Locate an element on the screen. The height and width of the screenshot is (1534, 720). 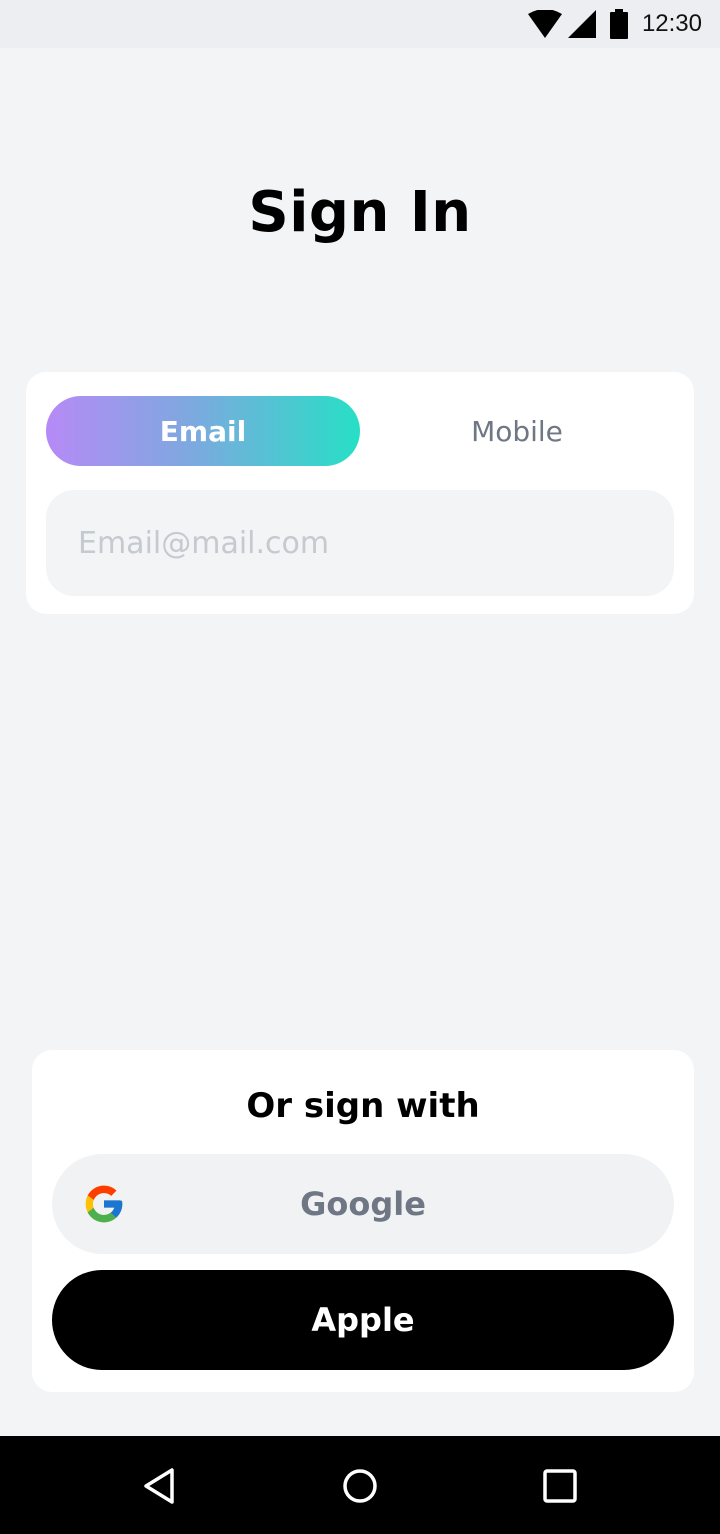
navigation-bar is located at coordinates (360, 1485).